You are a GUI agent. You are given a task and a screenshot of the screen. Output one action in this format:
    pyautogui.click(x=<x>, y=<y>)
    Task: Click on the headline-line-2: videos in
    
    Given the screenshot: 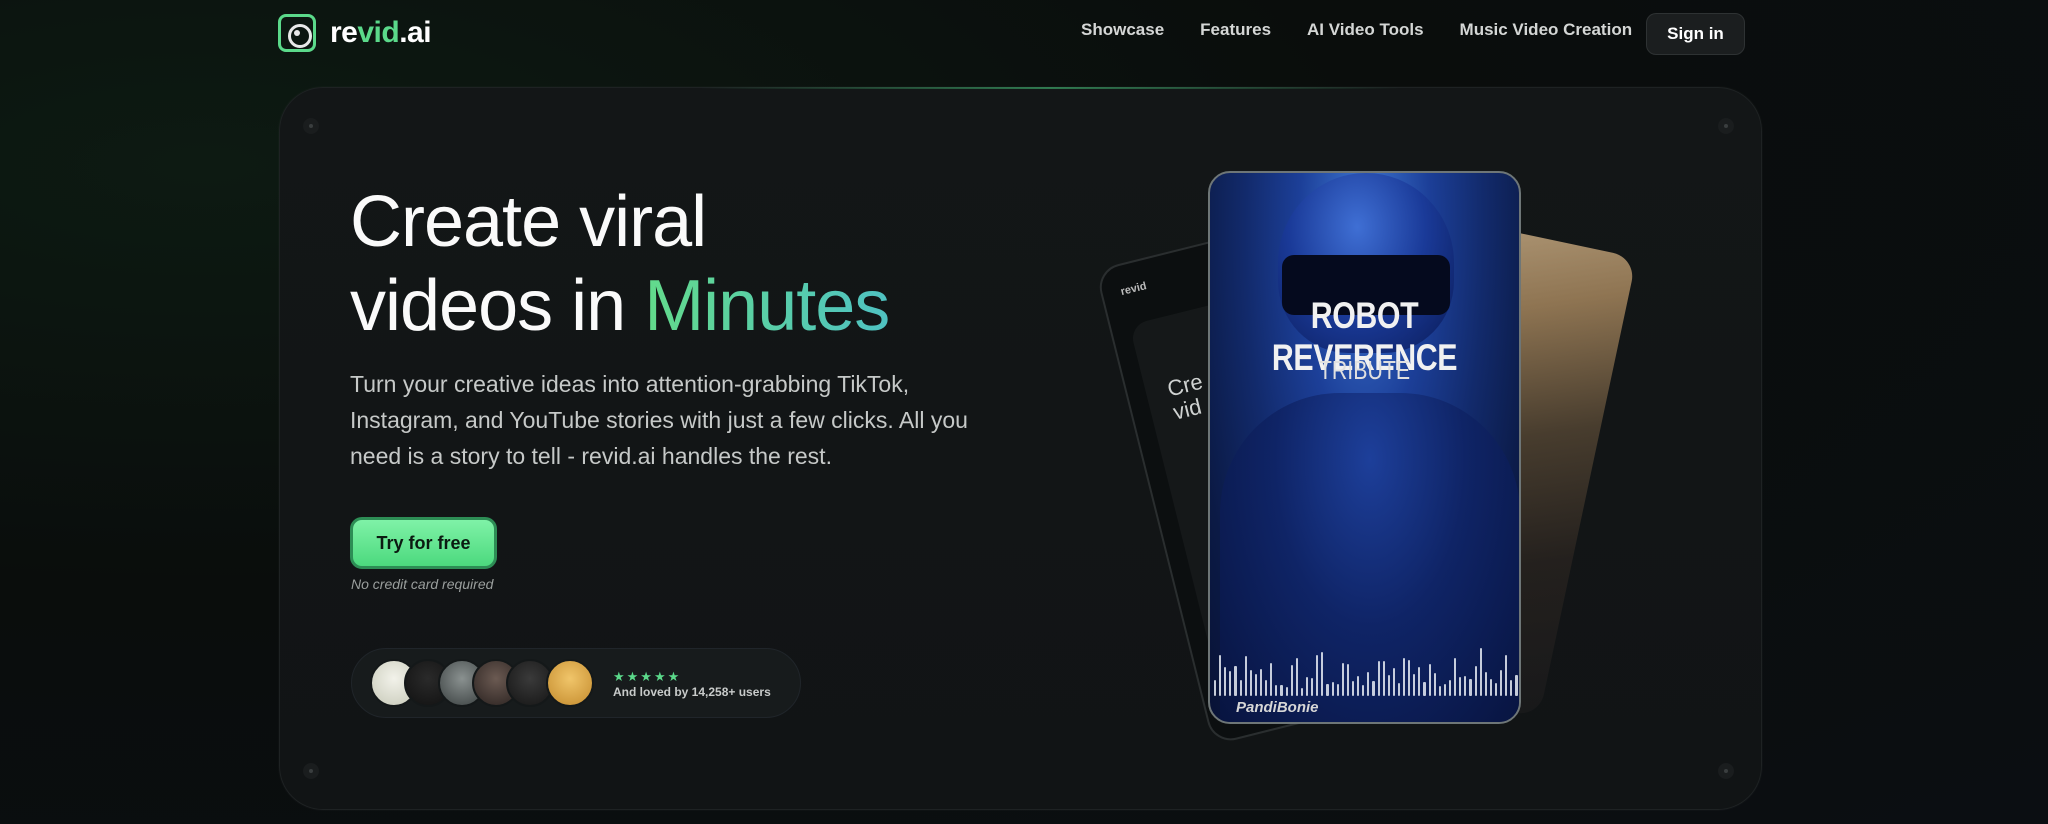 What is the action you would take?
    pyautogui.click(x=488, y=306)
    